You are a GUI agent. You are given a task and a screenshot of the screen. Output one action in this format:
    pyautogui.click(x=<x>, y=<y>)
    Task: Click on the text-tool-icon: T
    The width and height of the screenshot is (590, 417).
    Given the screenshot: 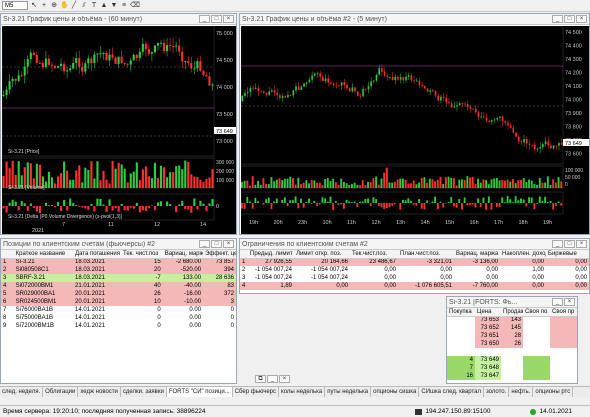 What is the action you would take?
    pyautogui.click(x=94, y=6)
    